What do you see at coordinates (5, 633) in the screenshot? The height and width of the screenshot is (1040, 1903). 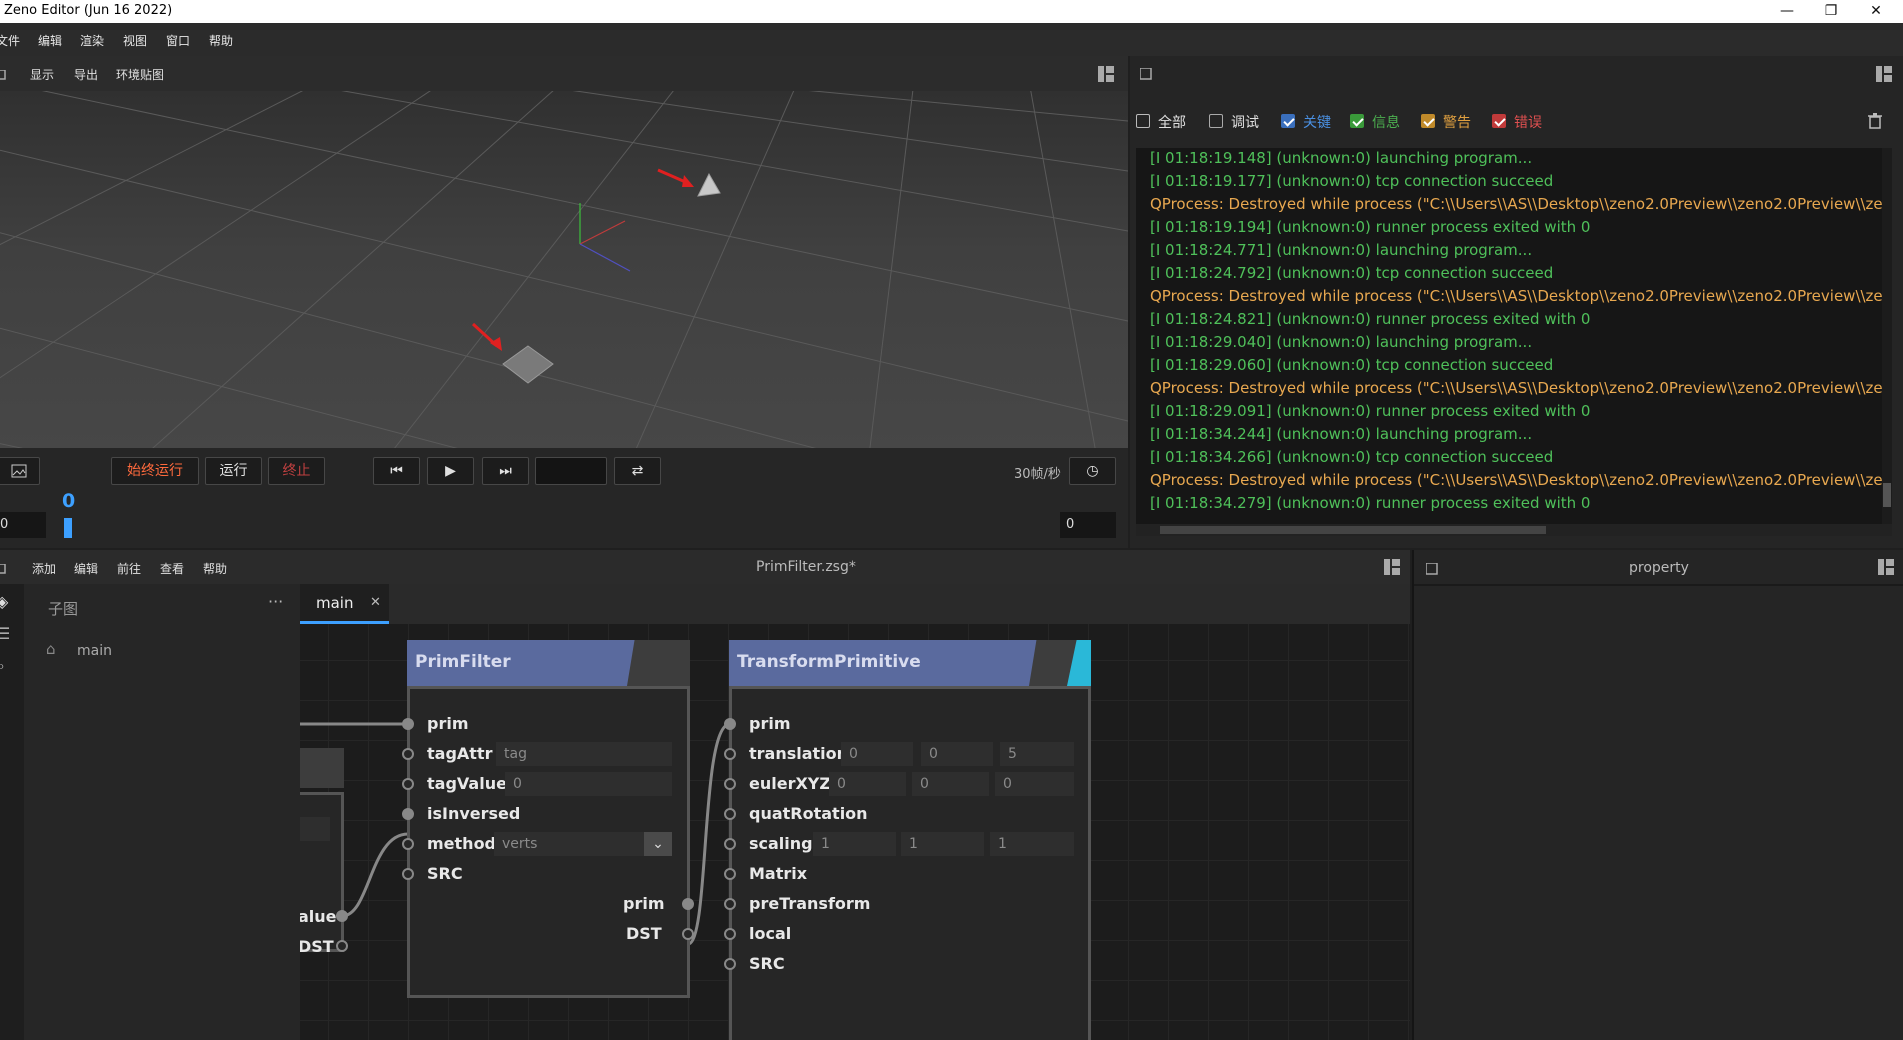 I see `hierarchy-icon: ☰` at bounding box center [5, 633].